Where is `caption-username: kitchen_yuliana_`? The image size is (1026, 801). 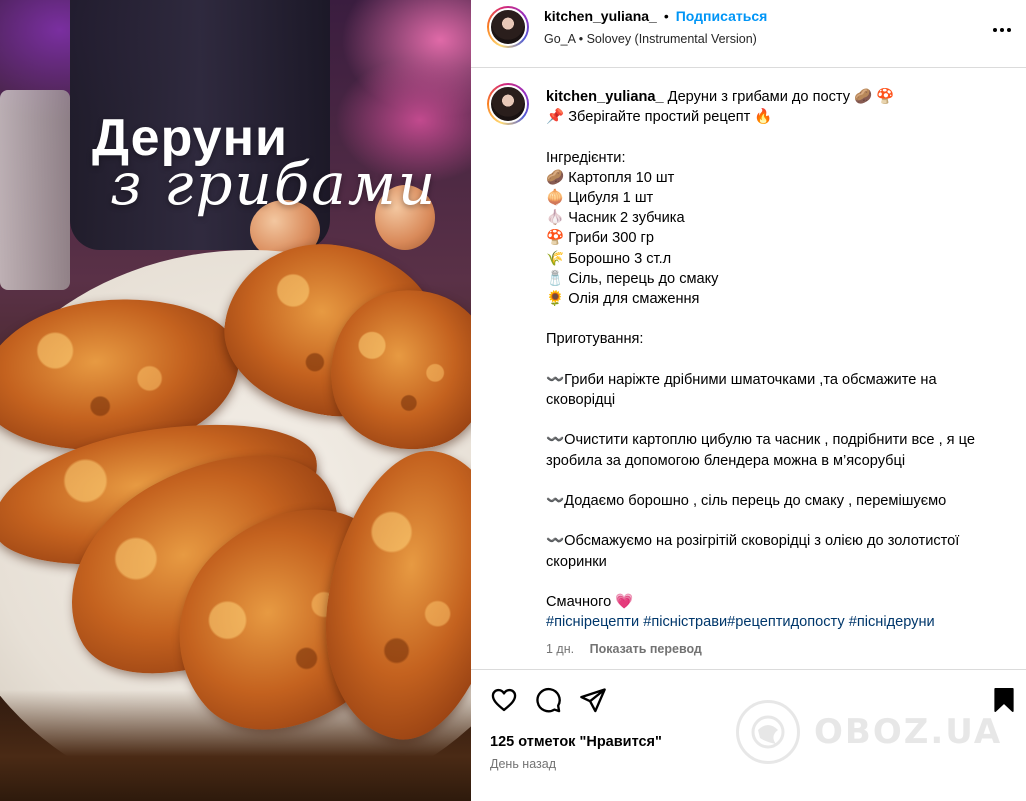 caption-username: kitchen_yuliana_ is located at coordinates (605, 97).